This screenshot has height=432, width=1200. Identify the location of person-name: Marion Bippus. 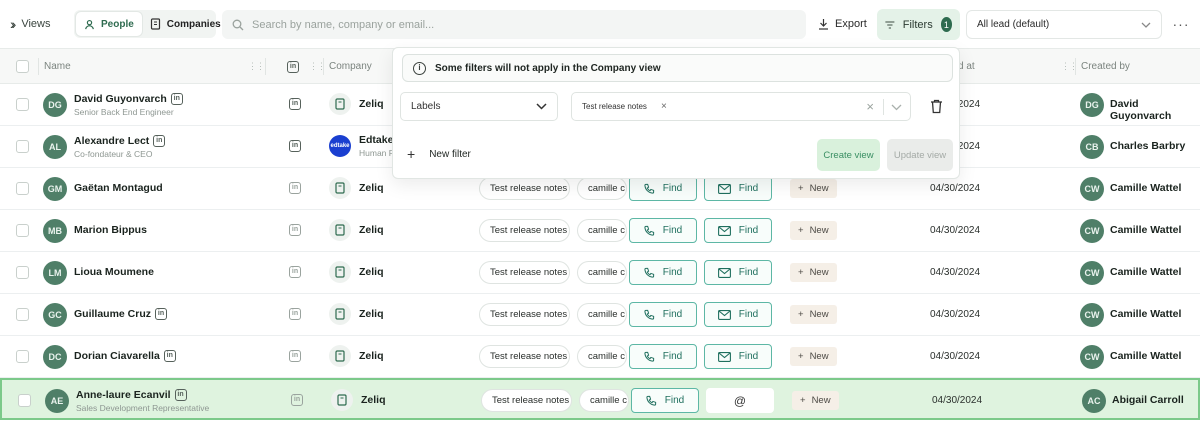
(110, 230).